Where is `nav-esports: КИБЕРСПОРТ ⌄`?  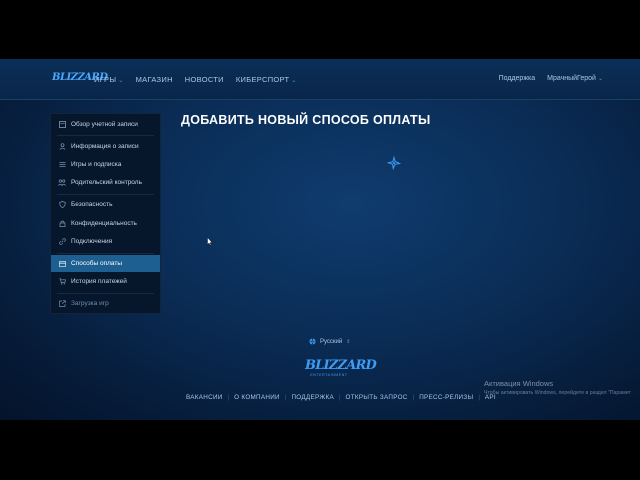 nav-esports: КИБЕРСПОРТ ⌄ is located at coordinates (266, 79).